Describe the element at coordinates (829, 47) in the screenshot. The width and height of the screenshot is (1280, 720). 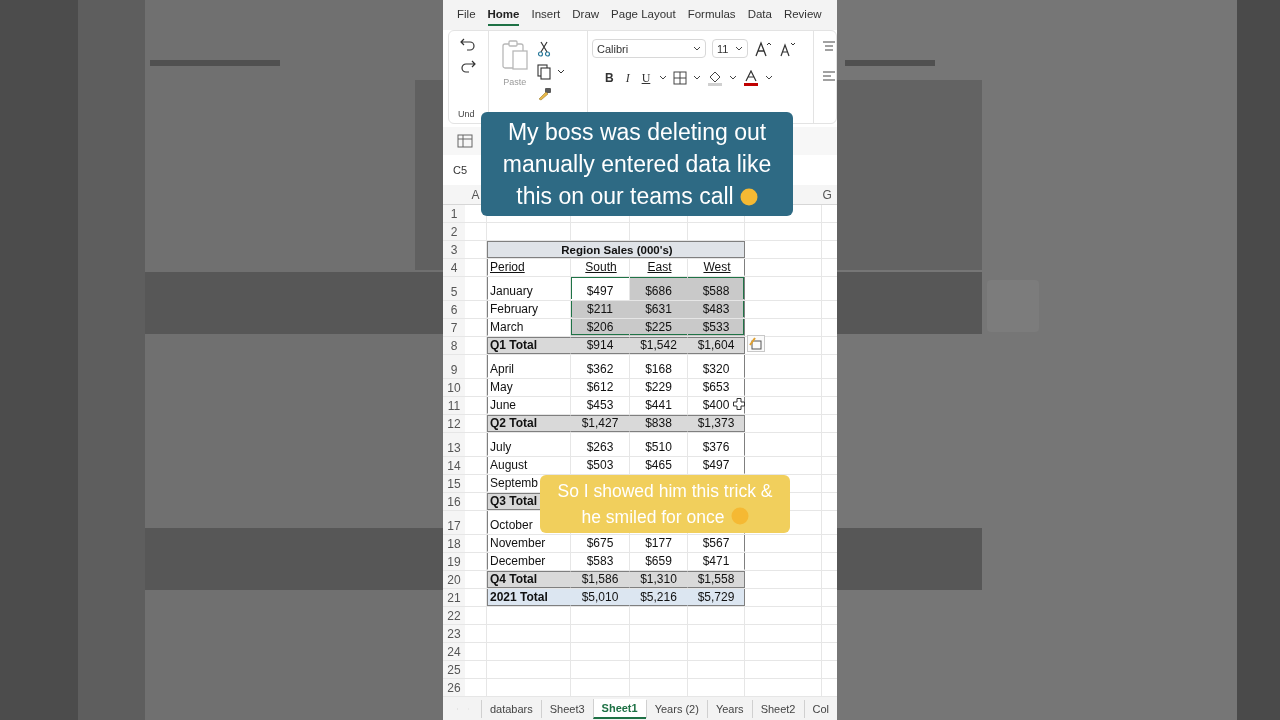
I see `align-top-icon` at that location.